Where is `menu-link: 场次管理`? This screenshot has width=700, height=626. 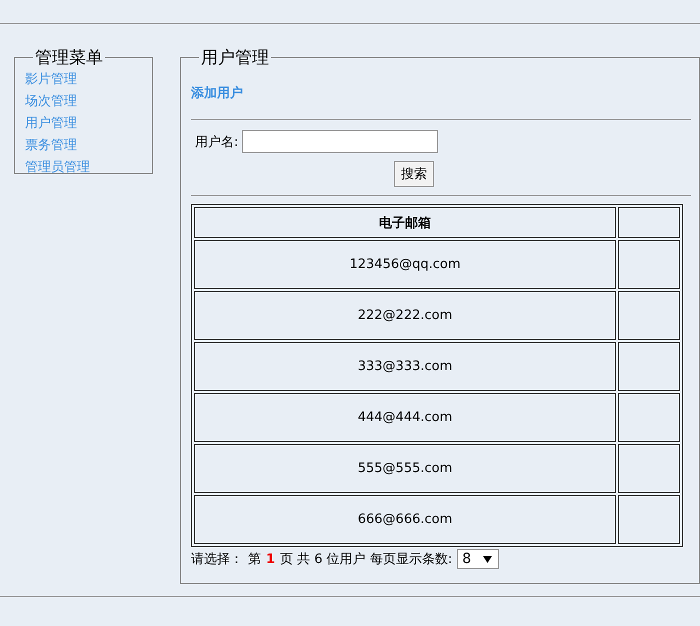
menu-link: 场次管理 is located at coordinates (51, 102).